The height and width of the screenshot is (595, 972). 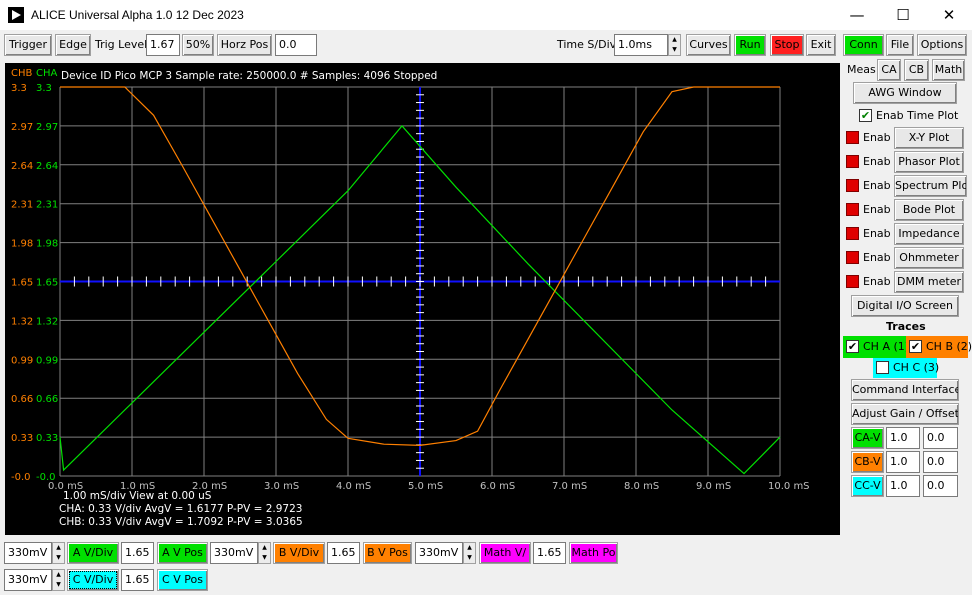 I want to click on cc-v-offset-input: 0.0, so click(x=940, y=486).